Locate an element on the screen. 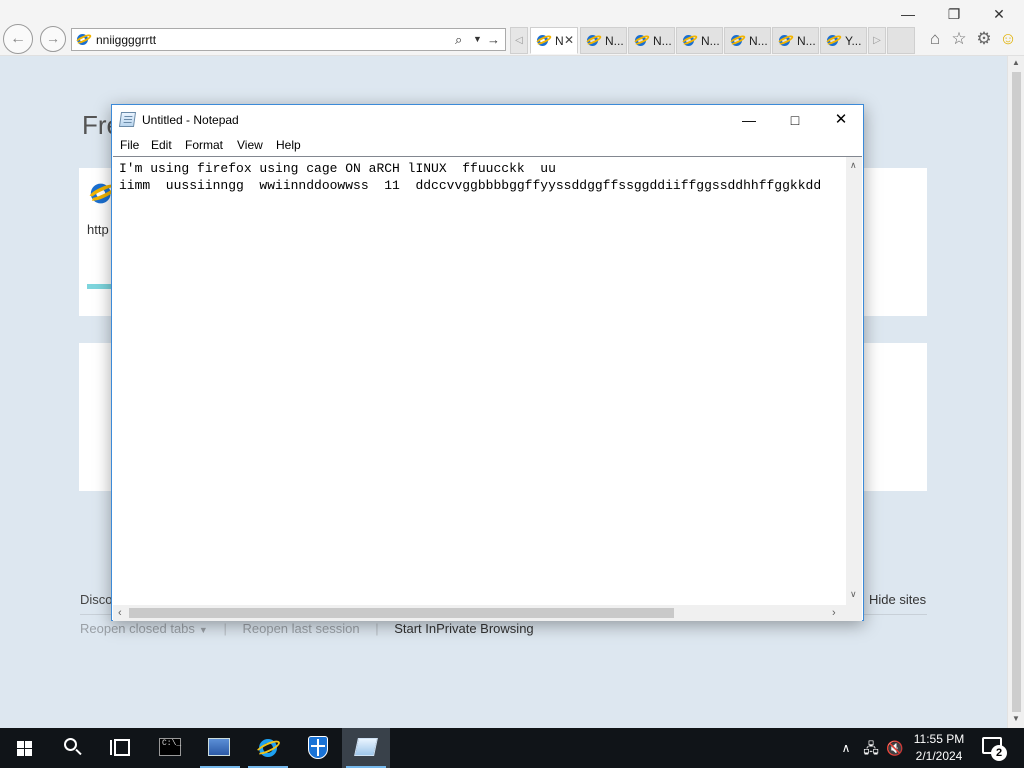 The image size is (1024, 768). address-input is located at coordinates (271, 39).